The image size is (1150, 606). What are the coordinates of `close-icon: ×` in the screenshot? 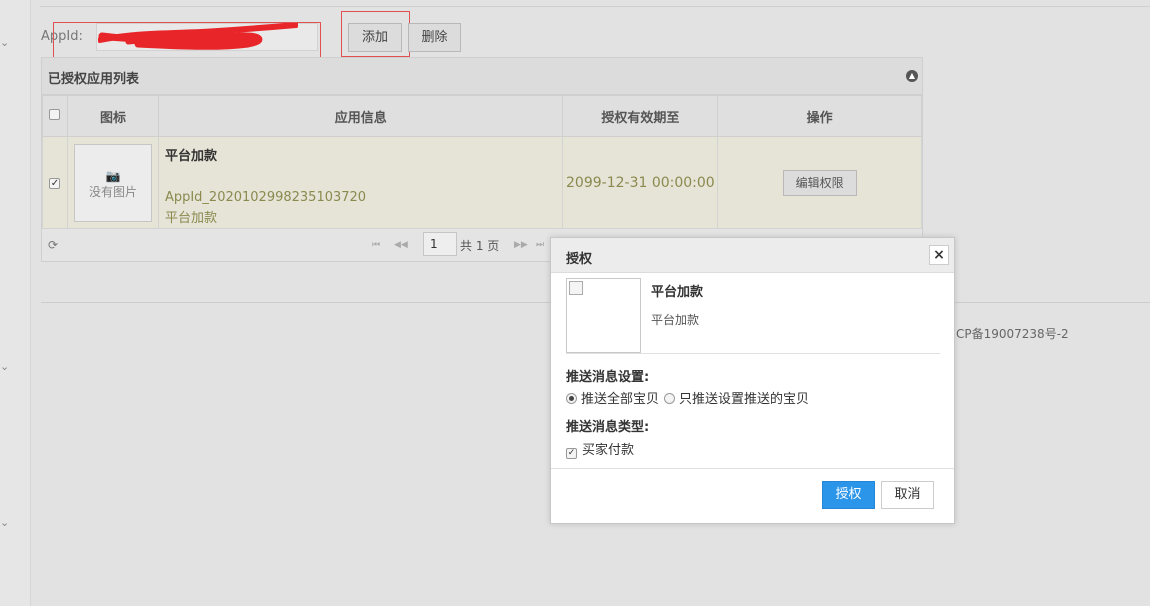 It's located at (939, 255).